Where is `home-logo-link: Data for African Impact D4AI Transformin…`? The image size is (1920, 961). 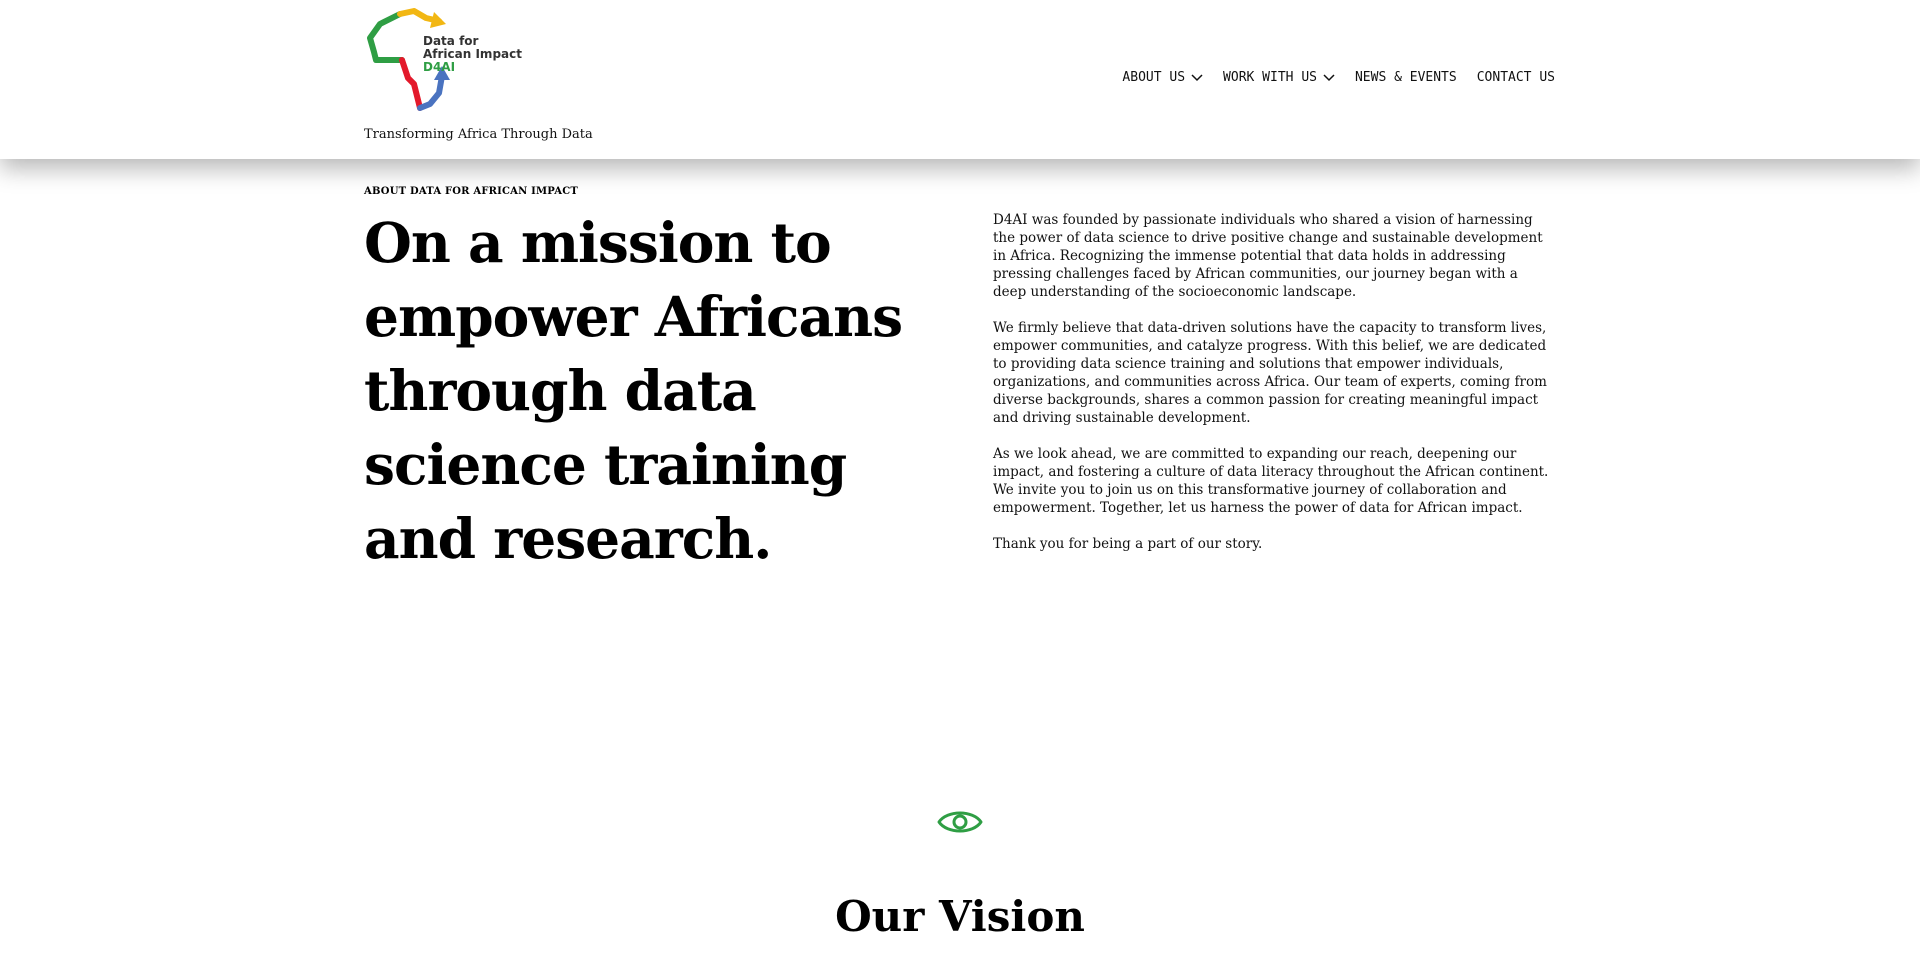
home-logo-link: Data for African Impact D4AI Transformin… is located at coordinates (478, 78).